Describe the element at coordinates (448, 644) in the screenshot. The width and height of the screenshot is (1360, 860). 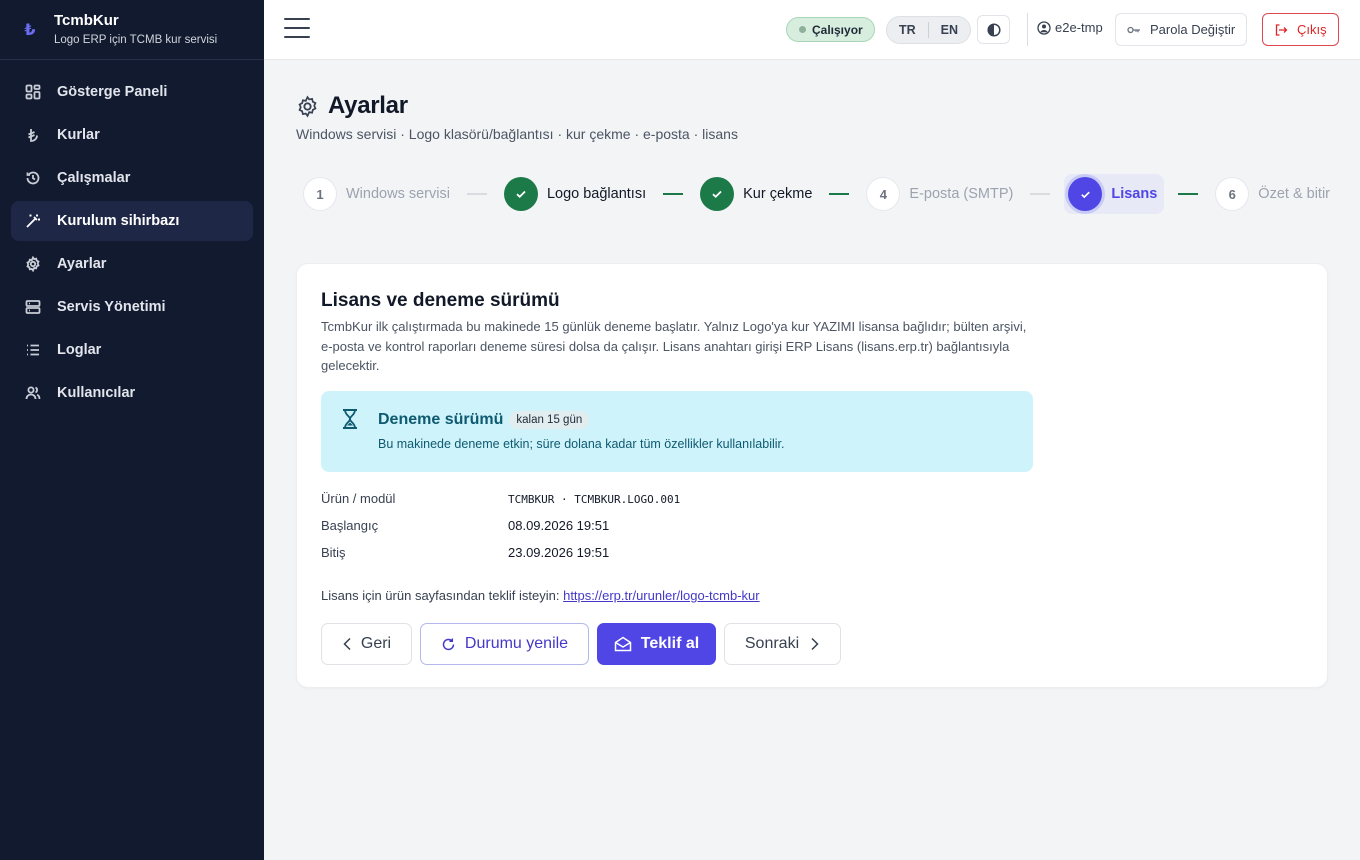
I see `refresh-icon` at that location.